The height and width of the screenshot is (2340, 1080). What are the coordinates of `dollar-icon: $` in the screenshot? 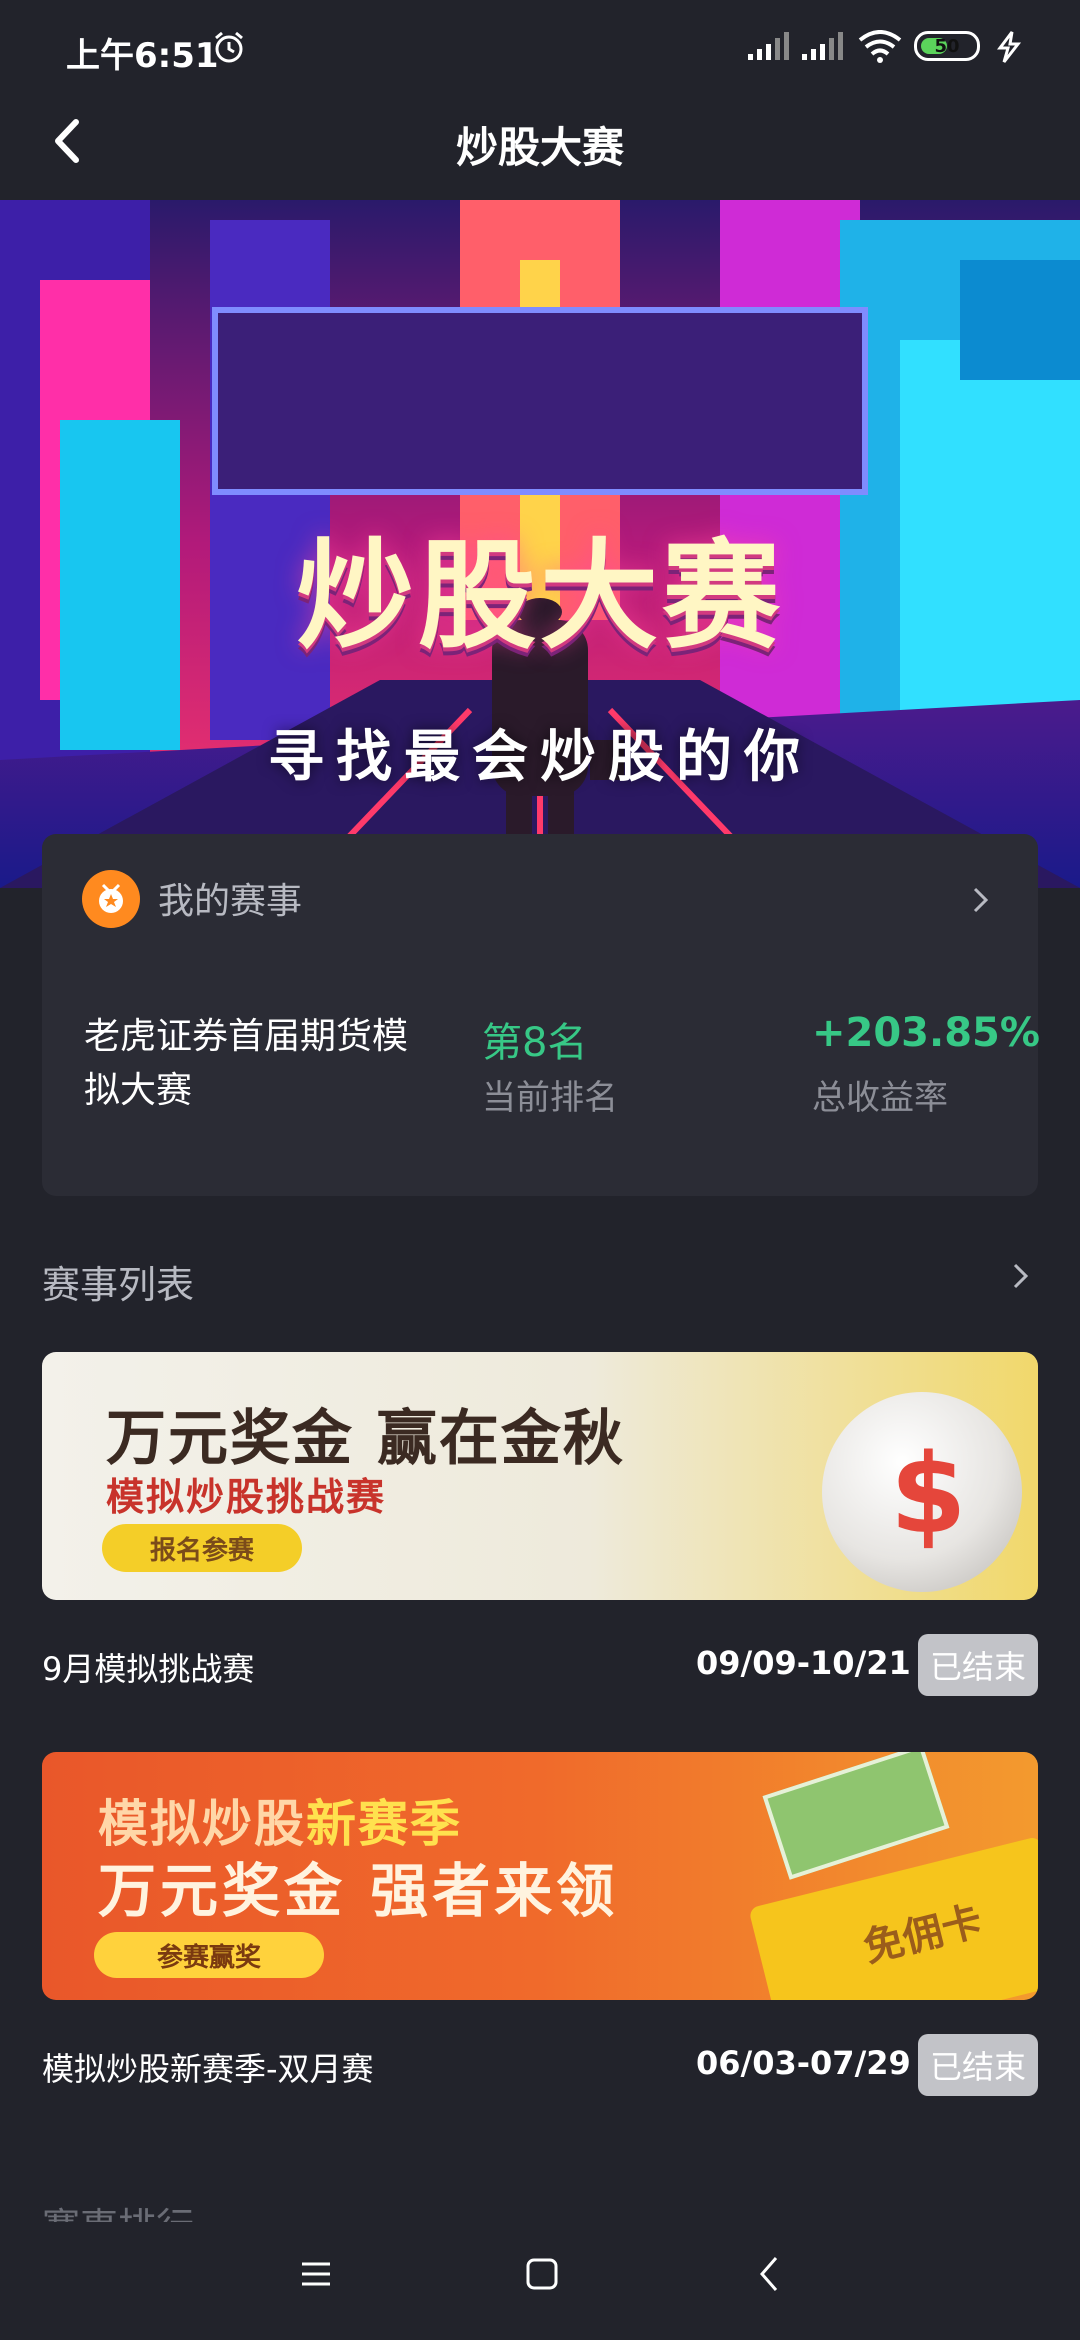 It's located at (928, 1494).